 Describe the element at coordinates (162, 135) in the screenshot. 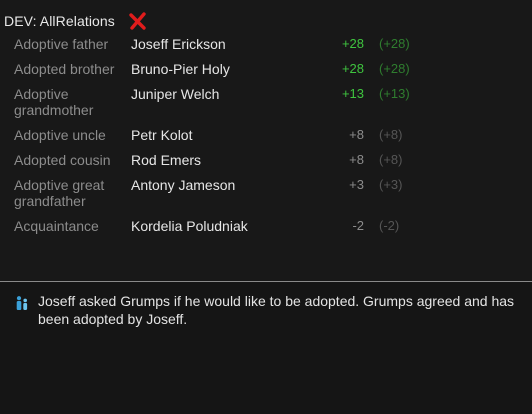

I see `relation-name: Petr Kolot` at that location.